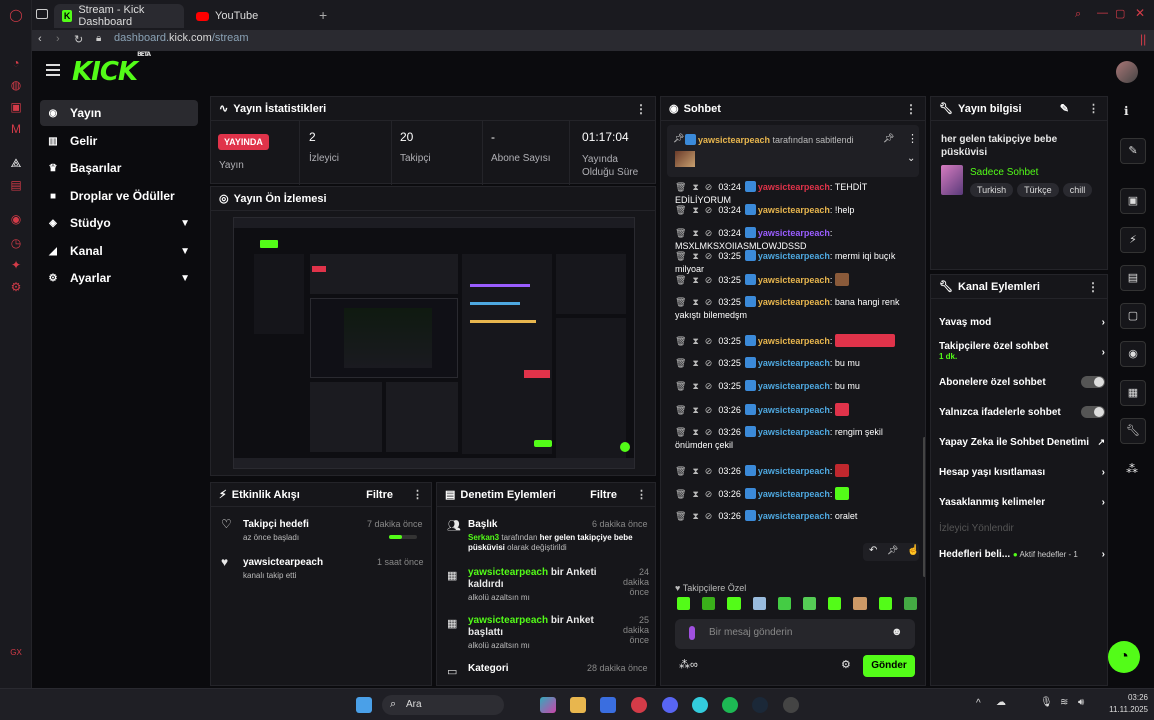  I want to click on extensions-icon: ✦, so click(16, 265).